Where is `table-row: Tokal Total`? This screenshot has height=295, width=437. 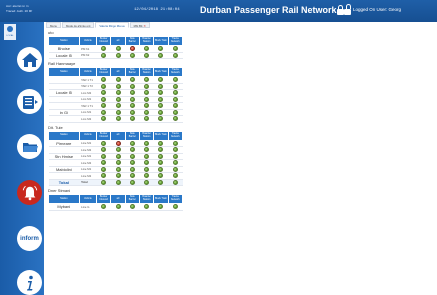
table-row: Tokal Total is located at coordinates (115, 182).